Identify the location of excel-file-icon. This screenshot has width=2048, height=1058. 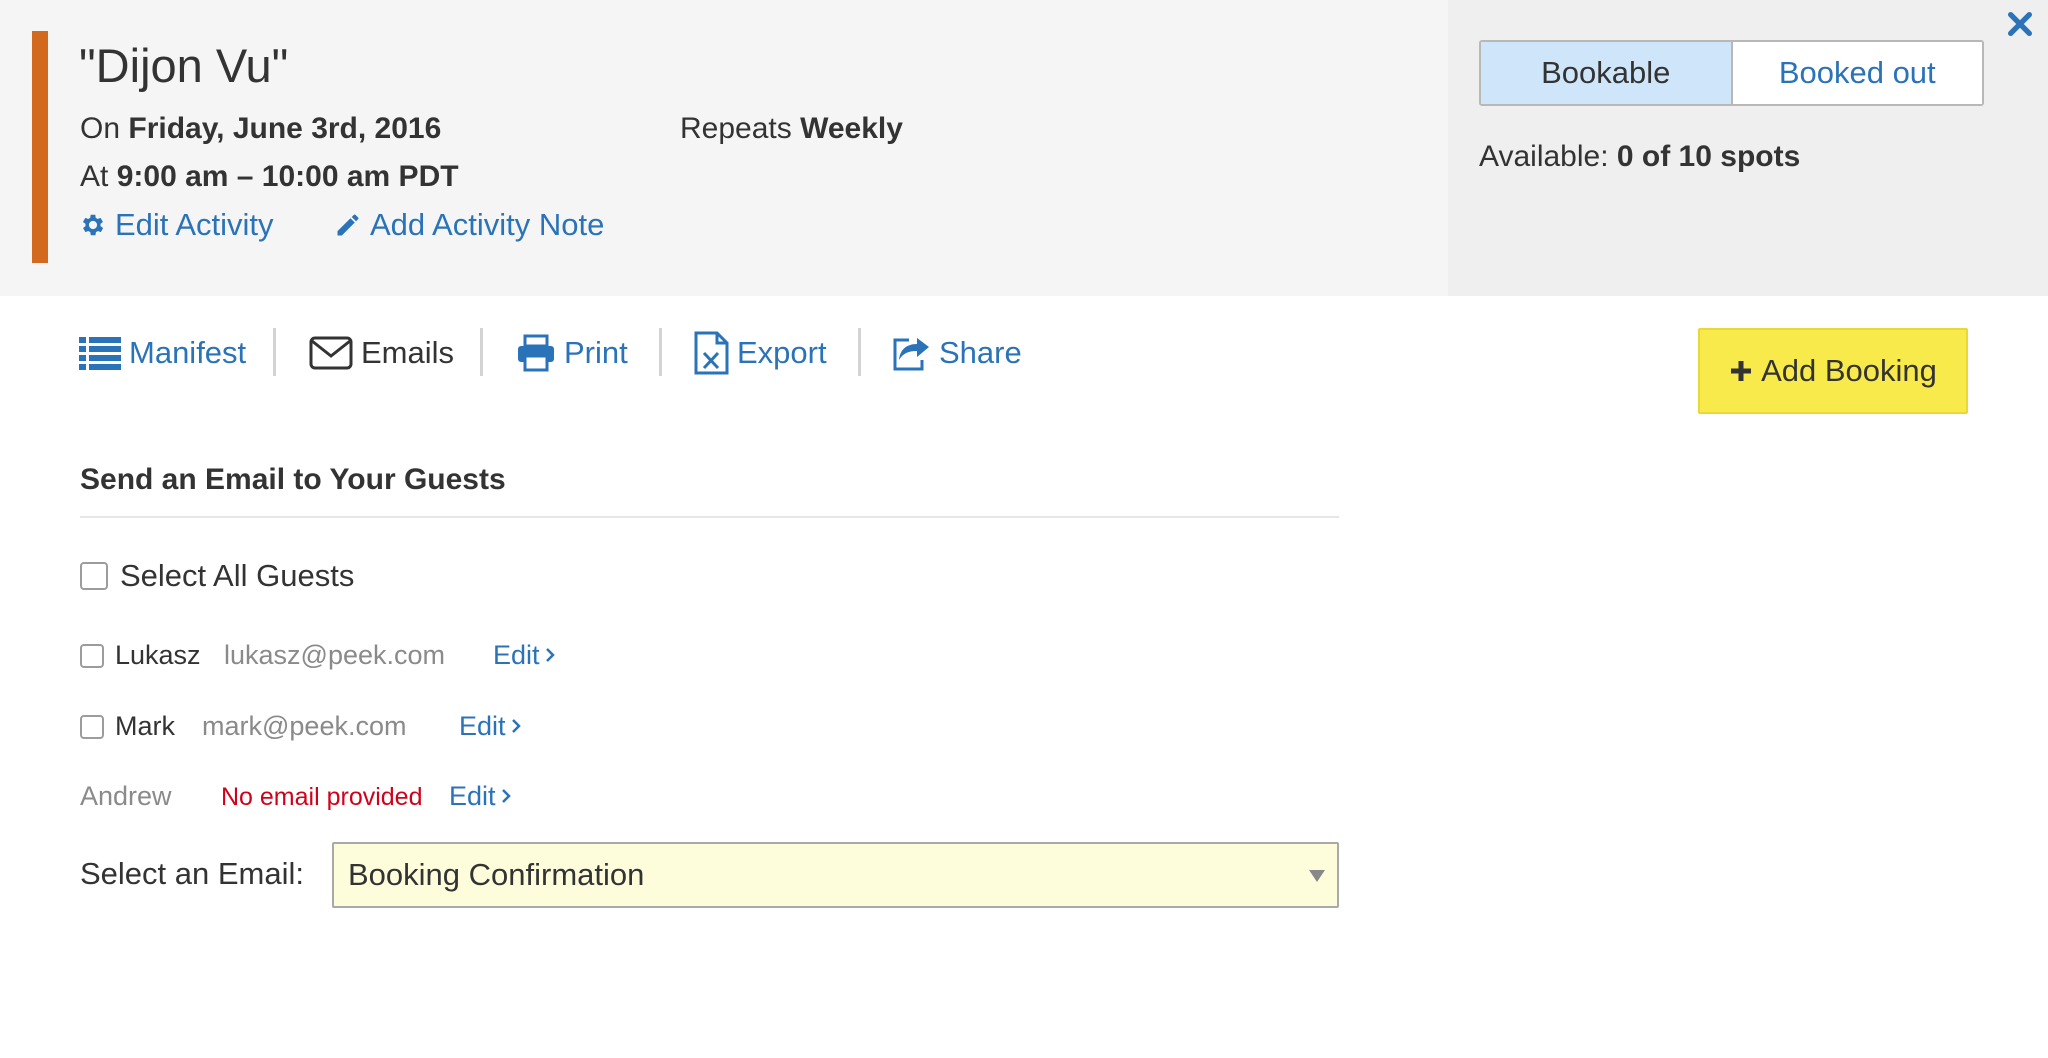
(711, 353).